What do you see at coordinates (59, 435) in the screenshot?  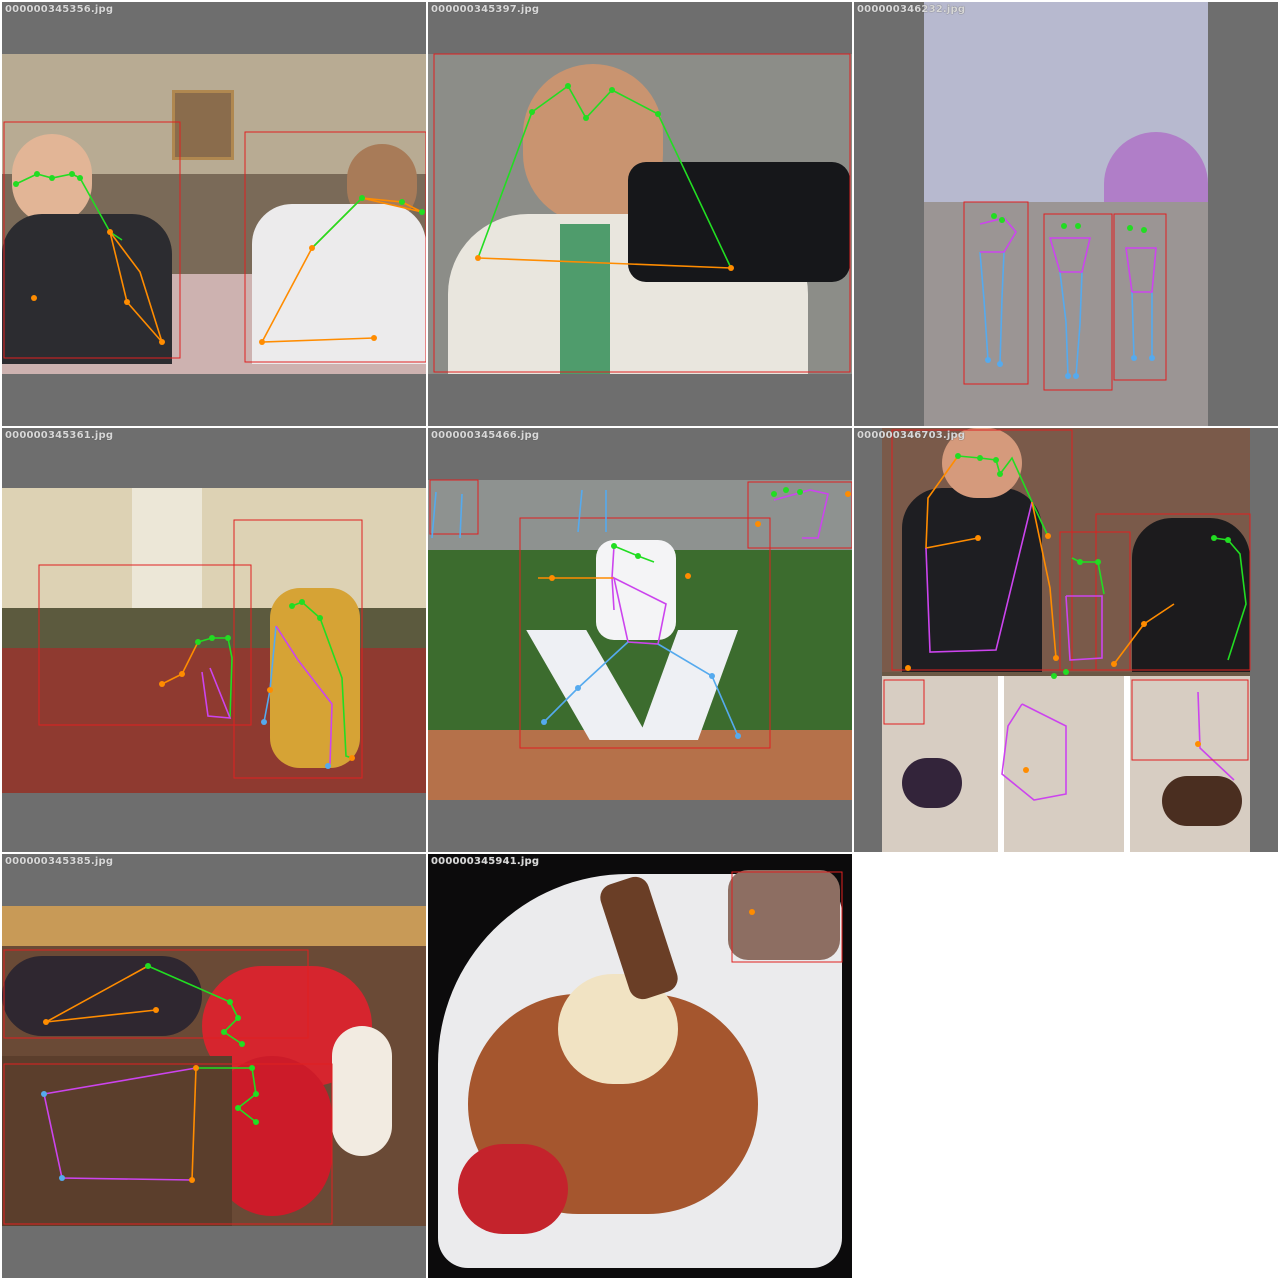 I see `image-filename: 000000345361.jpg` at bounding box center [59, 435].